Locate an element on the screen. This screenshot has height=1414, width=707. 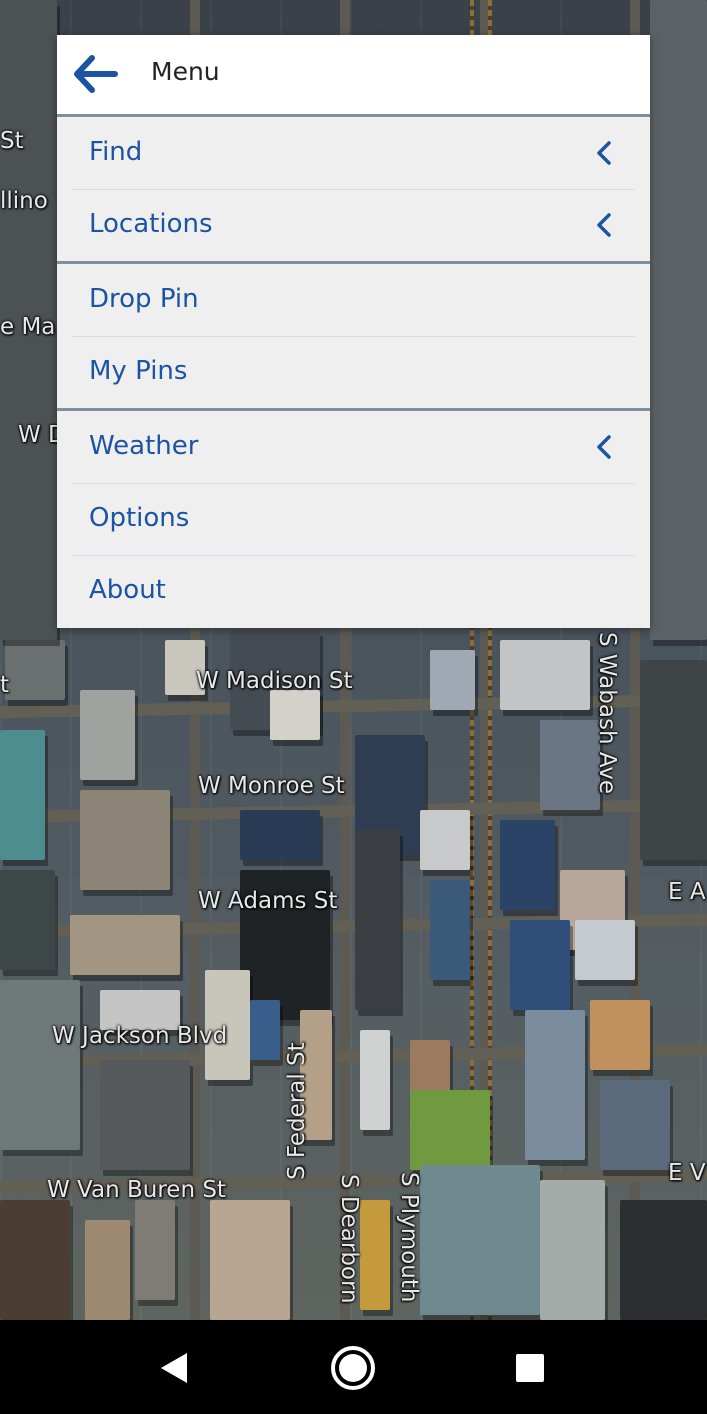
menu-item-label: Options is located at coordinates (139, 518).